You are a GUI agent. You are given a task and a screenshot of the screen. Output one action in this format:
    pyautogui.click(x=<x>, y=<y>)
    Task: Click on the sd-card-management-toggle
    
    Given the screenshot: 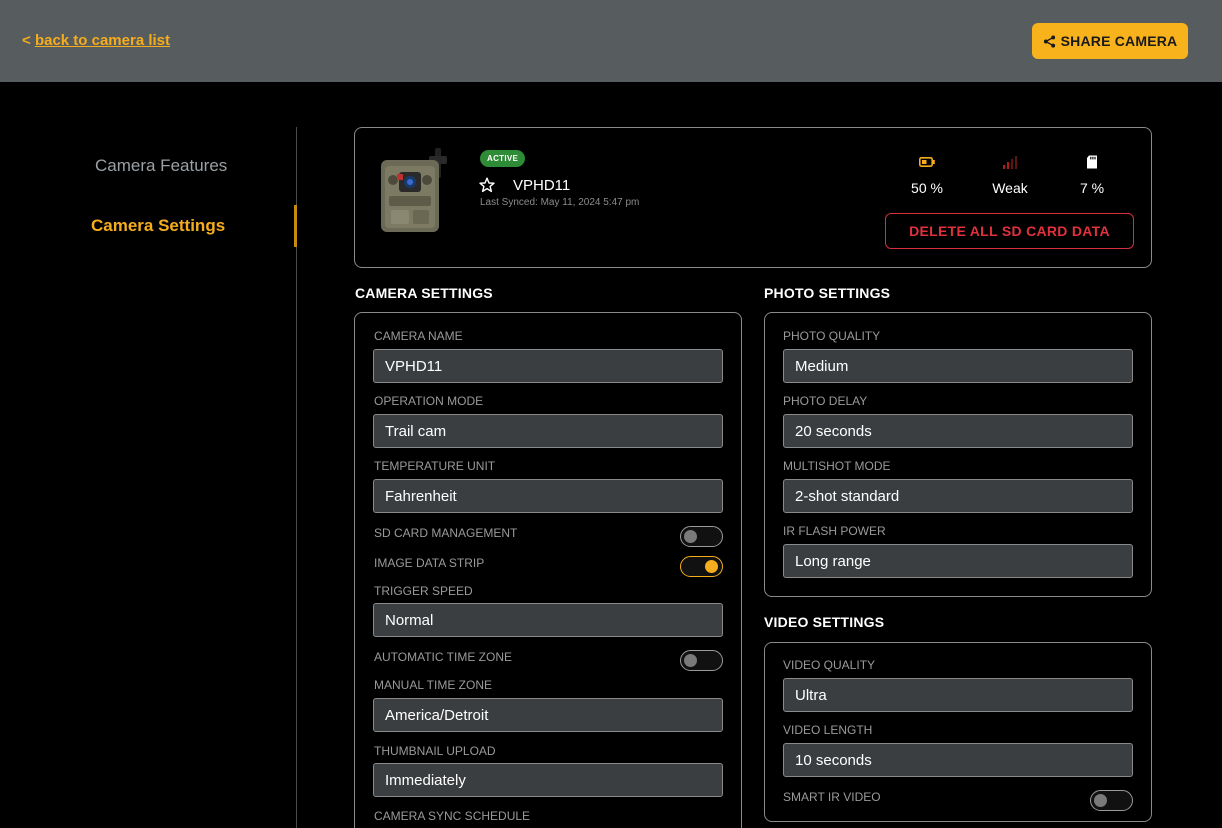 What is the action you would take?
    pyautogui.click(x=701, y=536)
    